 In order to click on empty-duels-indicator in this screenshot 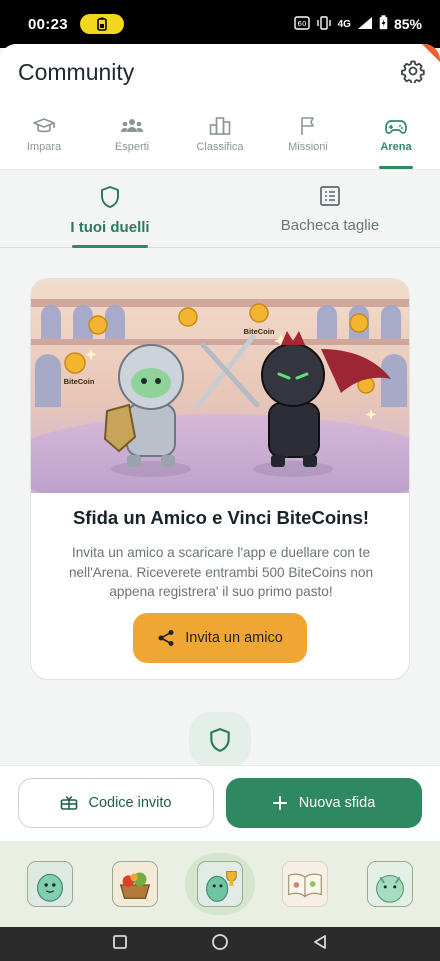, I will do `click(220, 740)`.